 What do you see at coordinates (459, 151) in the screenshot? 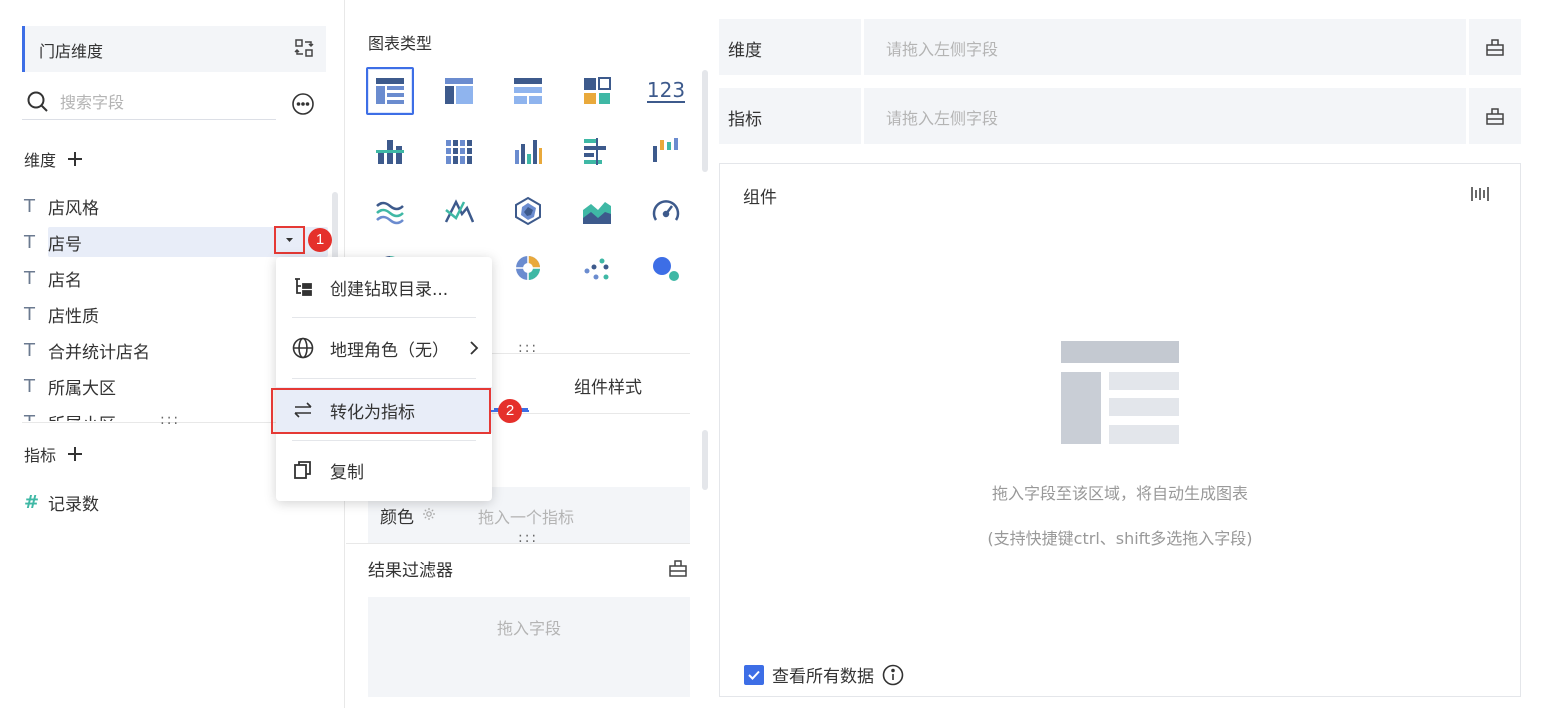
I see `stacked-bar-icon` at bounding box center [459, 151].